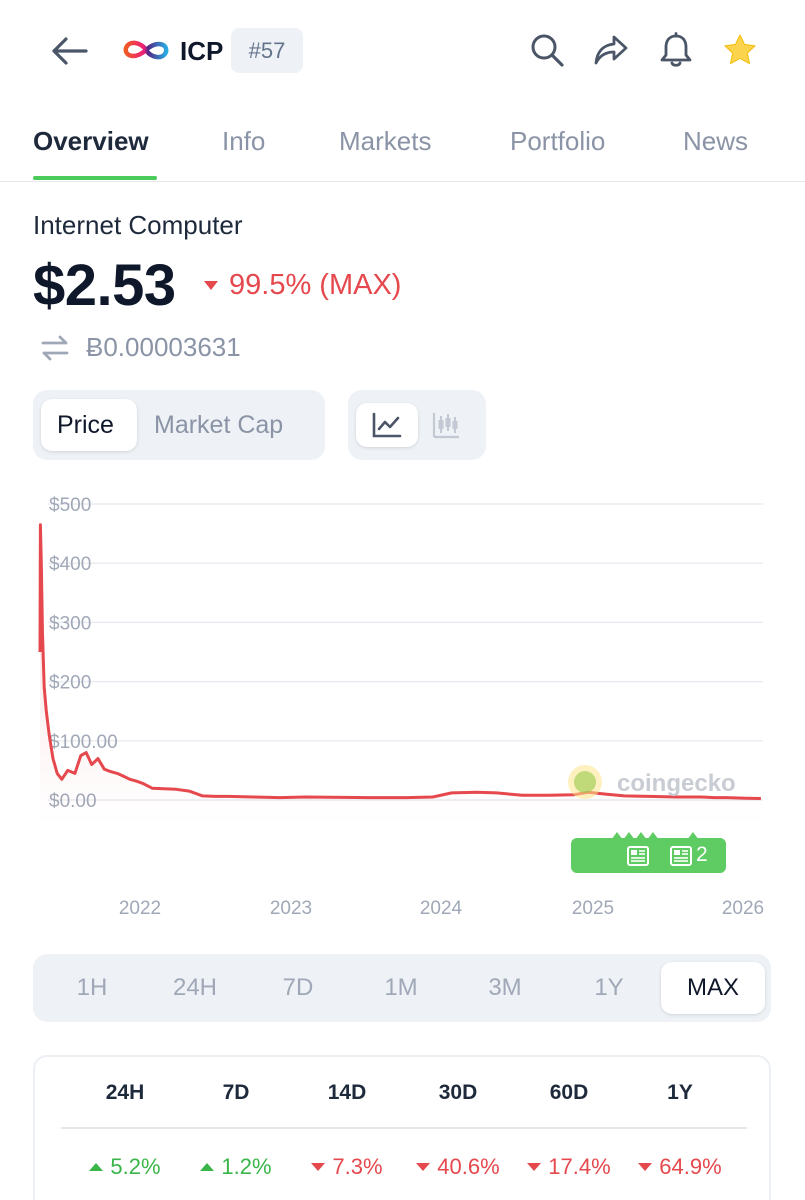 This screenshot has height=1200, width=805. I want to click on tab-portfolio: Portfolio, so click(557, 141).